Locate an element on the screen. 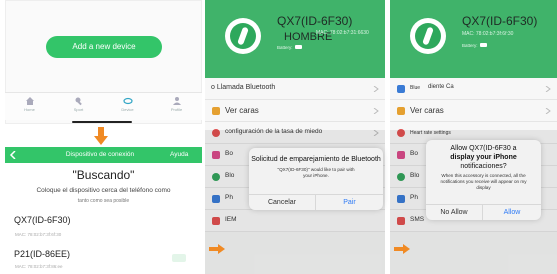 The width and height of the screenshot is (557, 274). cancel-button: Cancelar is located at coordinates (282, 202).